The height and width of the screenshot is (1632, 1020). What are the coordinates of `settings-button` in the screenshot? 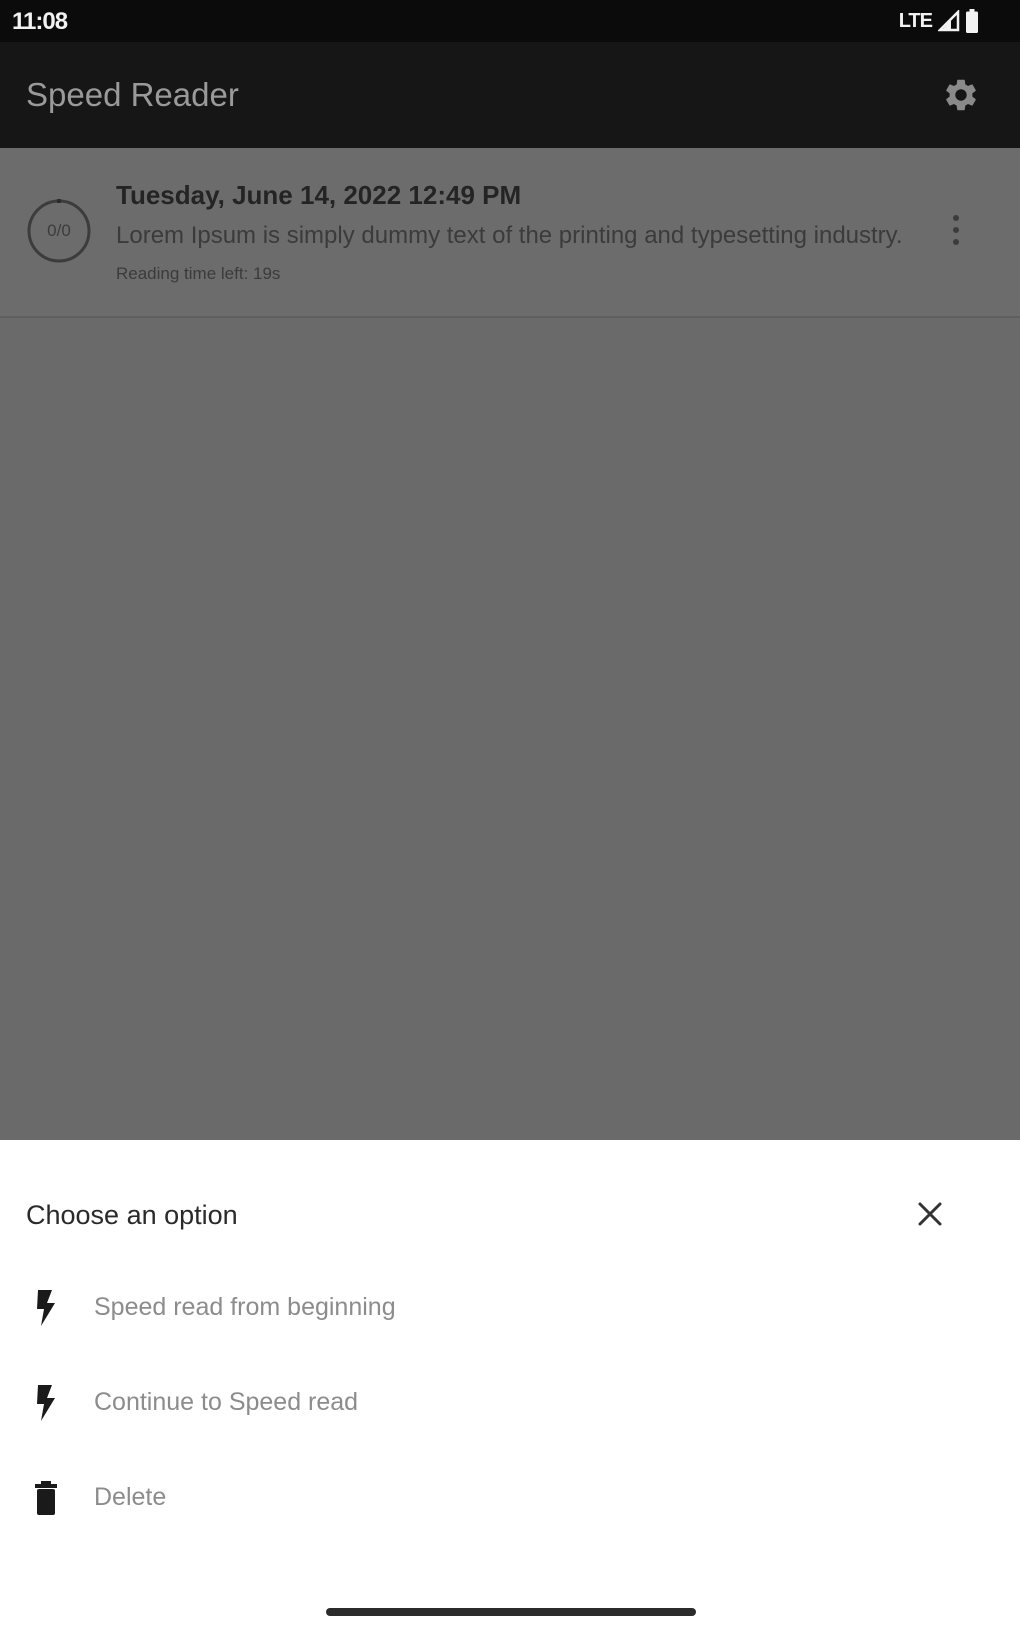 It's located at (961, 95).